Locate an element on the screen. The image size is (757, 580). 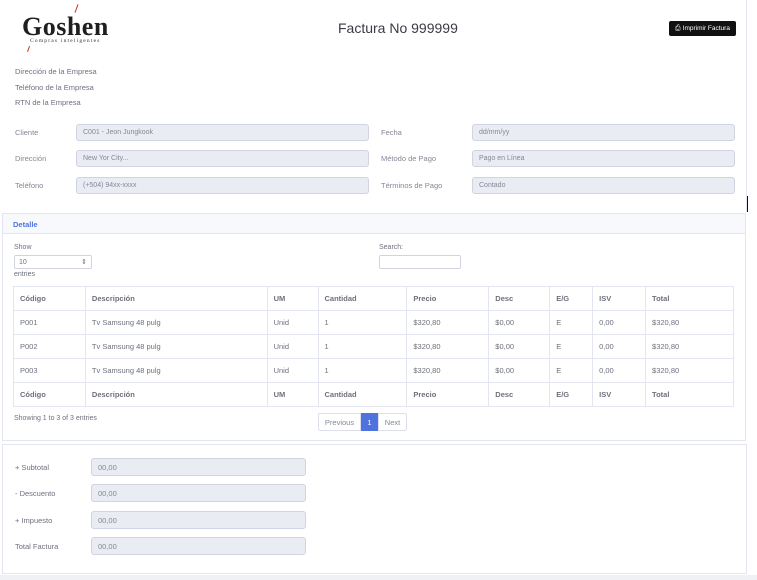
company-phone: Teléfono de la Empresa is located at coordinates (54, 87).